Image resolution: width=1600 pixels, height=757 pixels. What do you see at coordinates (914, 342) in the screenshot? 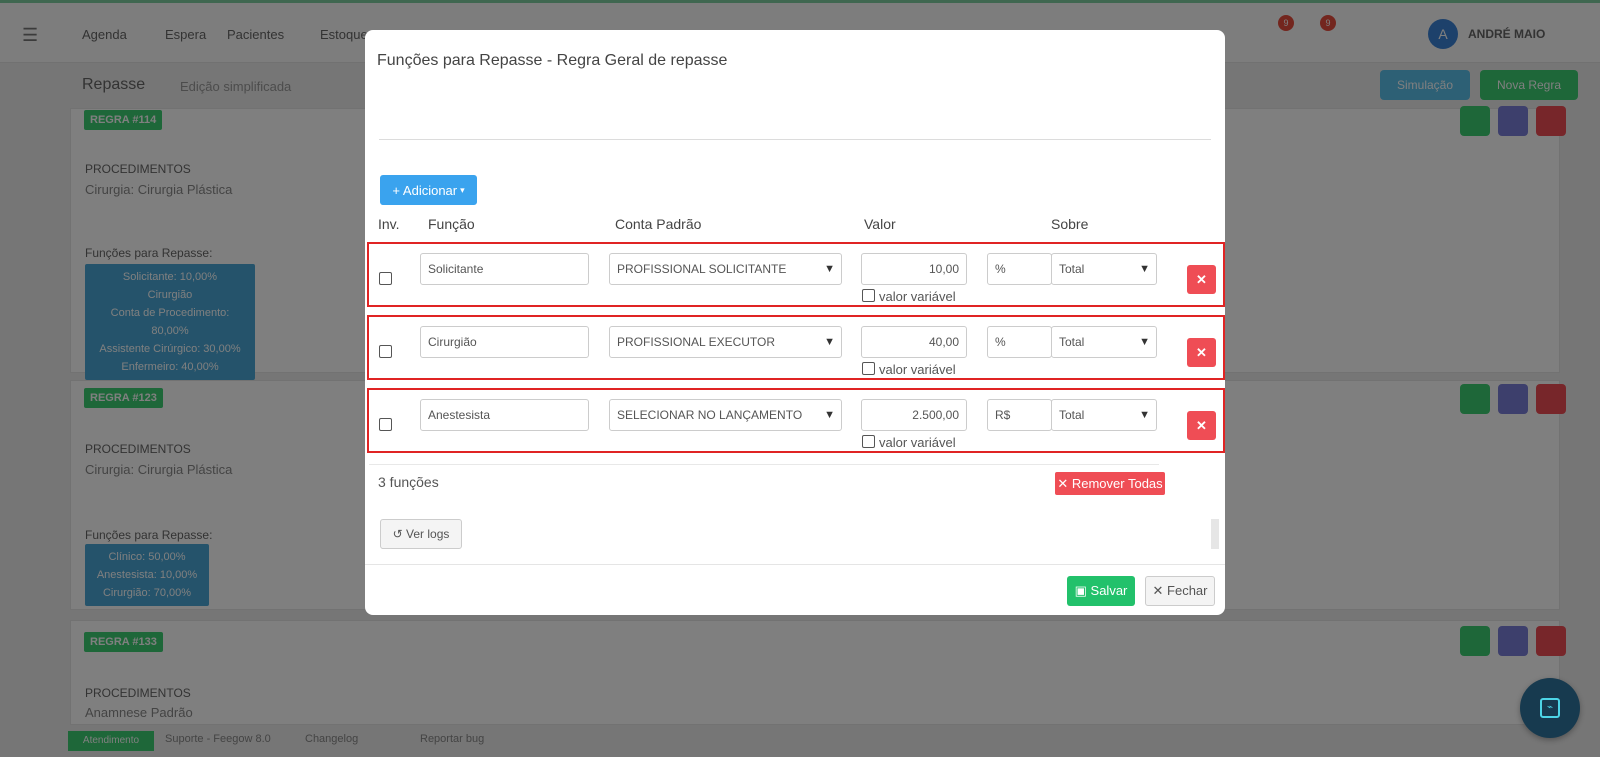
I see `value-input: 40,00` at bounding box center [914, 342].